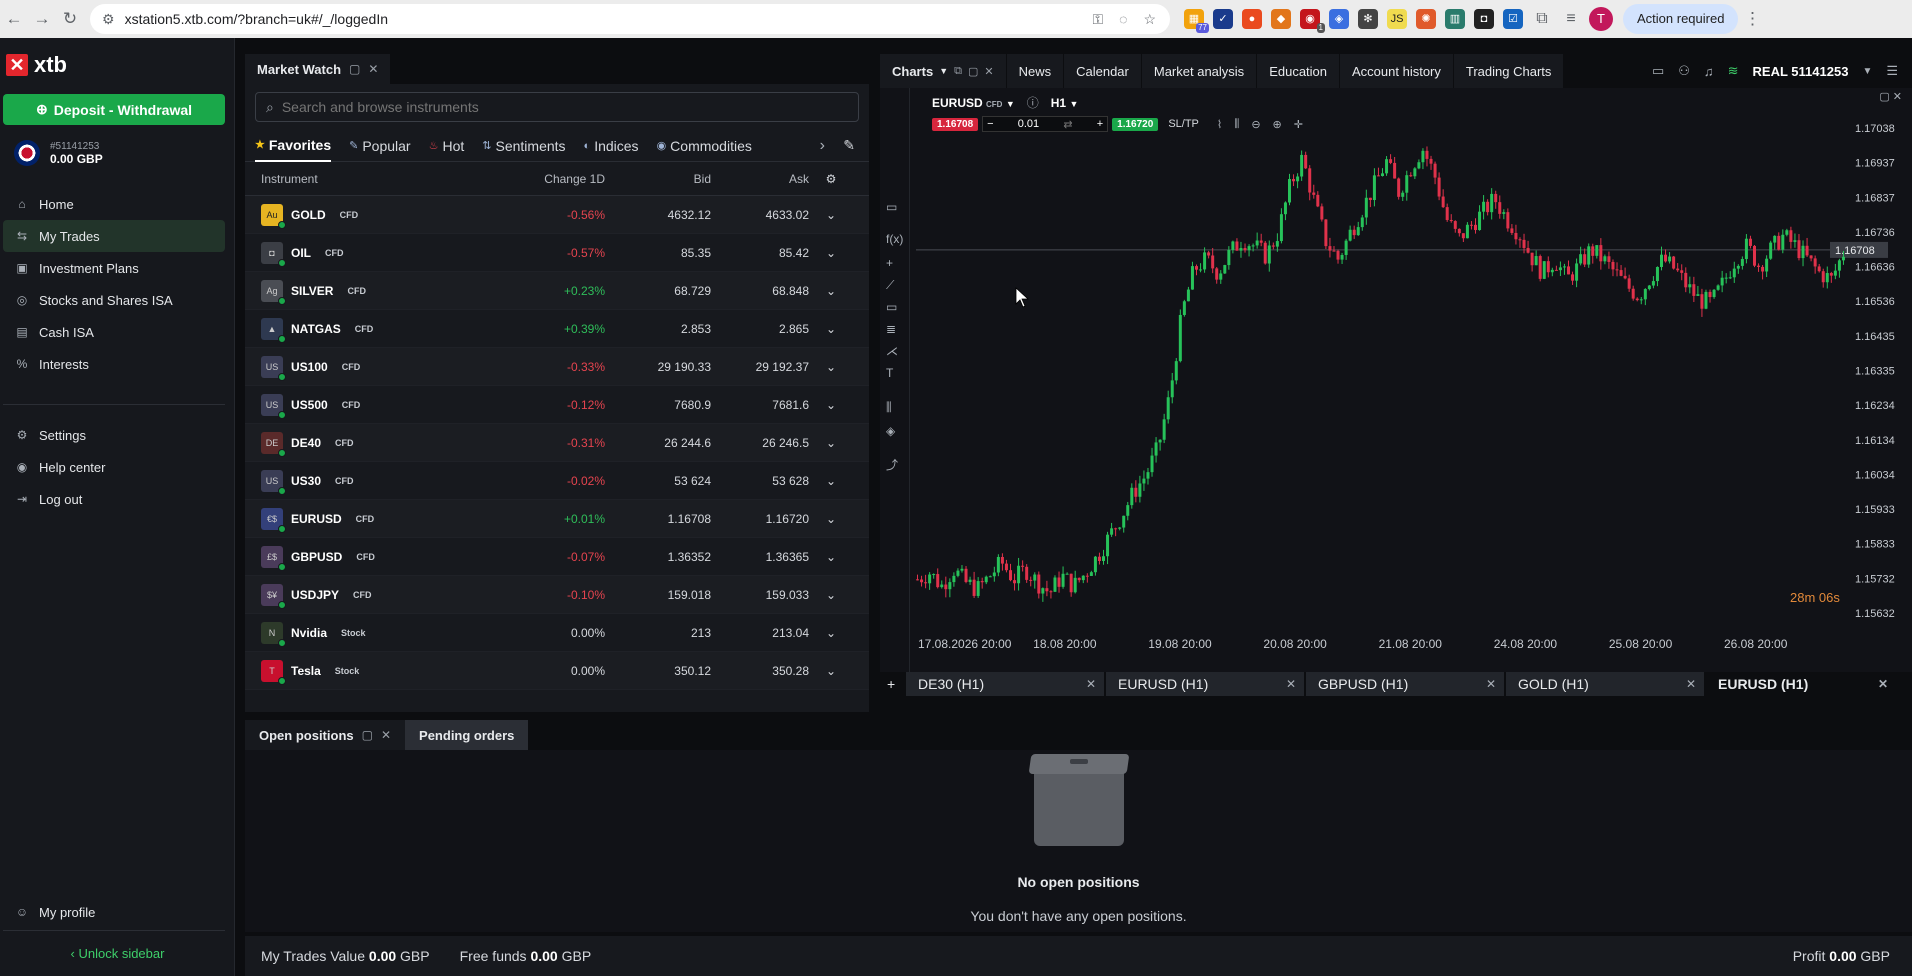 The width and height of the screenshot is (1912, 976). What do you see at coordinates (658, 329) in the screenshot?
I see `bid-cell: 2.853` at bounding box center [658, 329].